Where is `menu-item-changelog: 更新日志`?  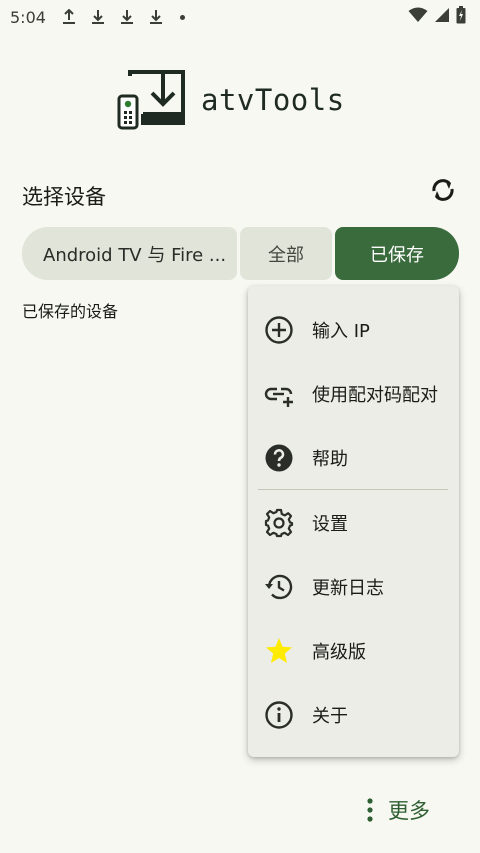 menu-item-changelog: 更新日志 is located at coordinates (353, 587).